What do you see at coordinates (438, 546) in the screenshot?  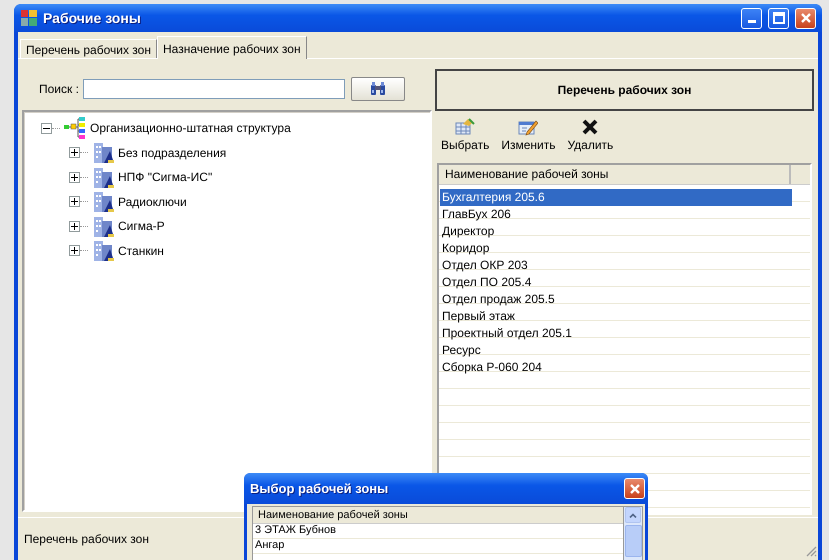 I see `list-row: Ангар` at bounding box center [438, 546].